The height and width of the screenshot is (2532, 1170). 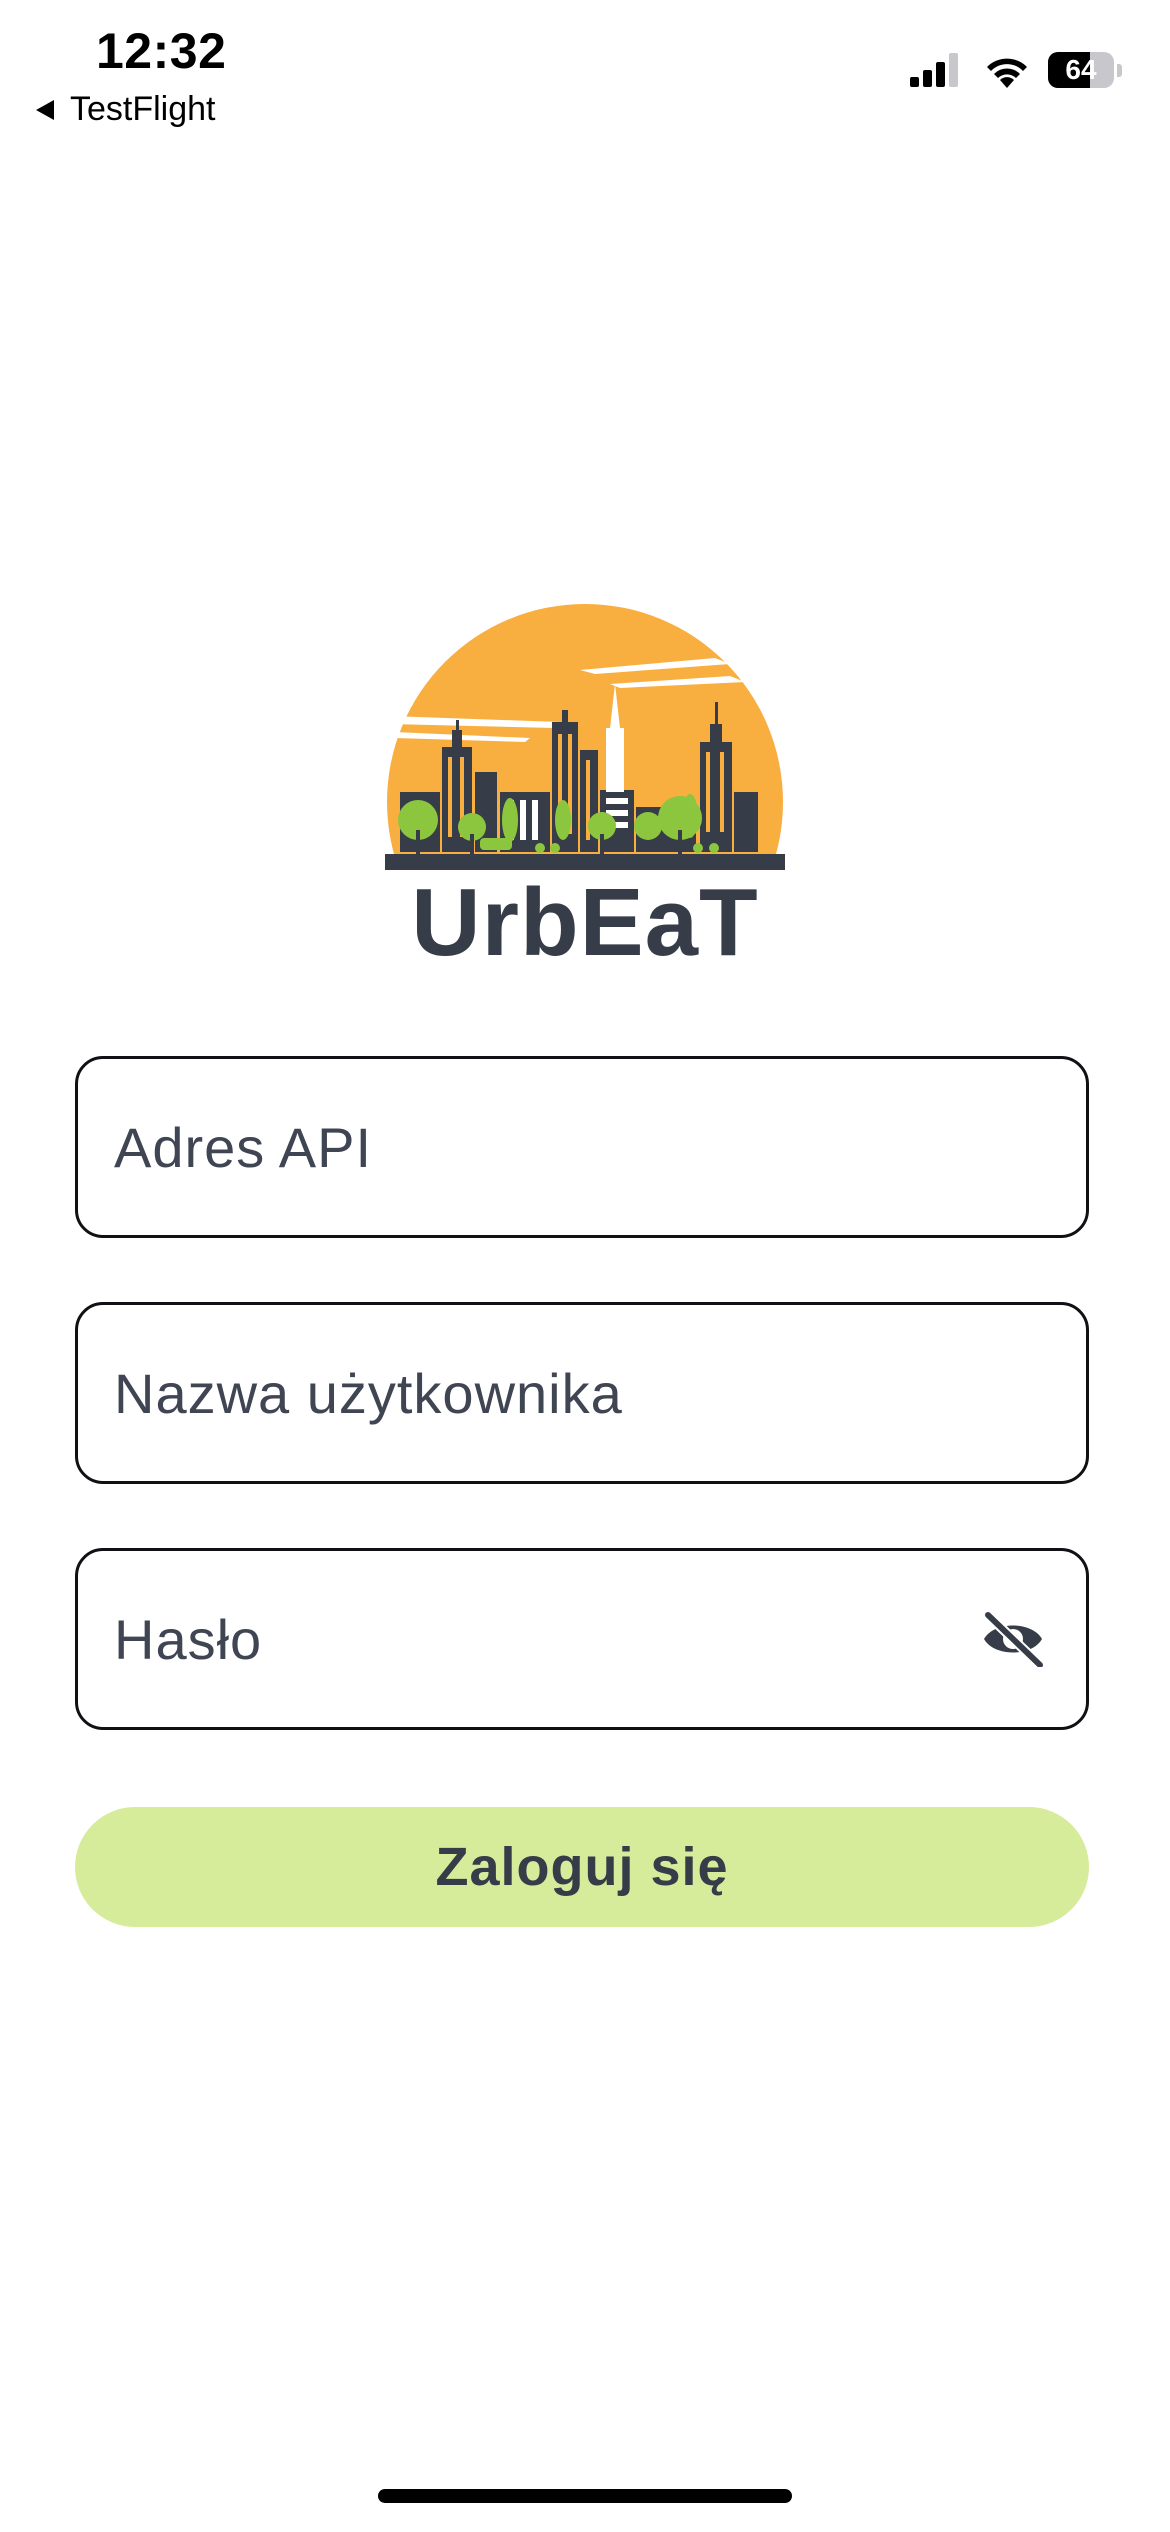 What do you see at coordinates (582, 1867) in the screenshot?
I see `login-button: Zaloguj się` at bounding box center [582, 1867].